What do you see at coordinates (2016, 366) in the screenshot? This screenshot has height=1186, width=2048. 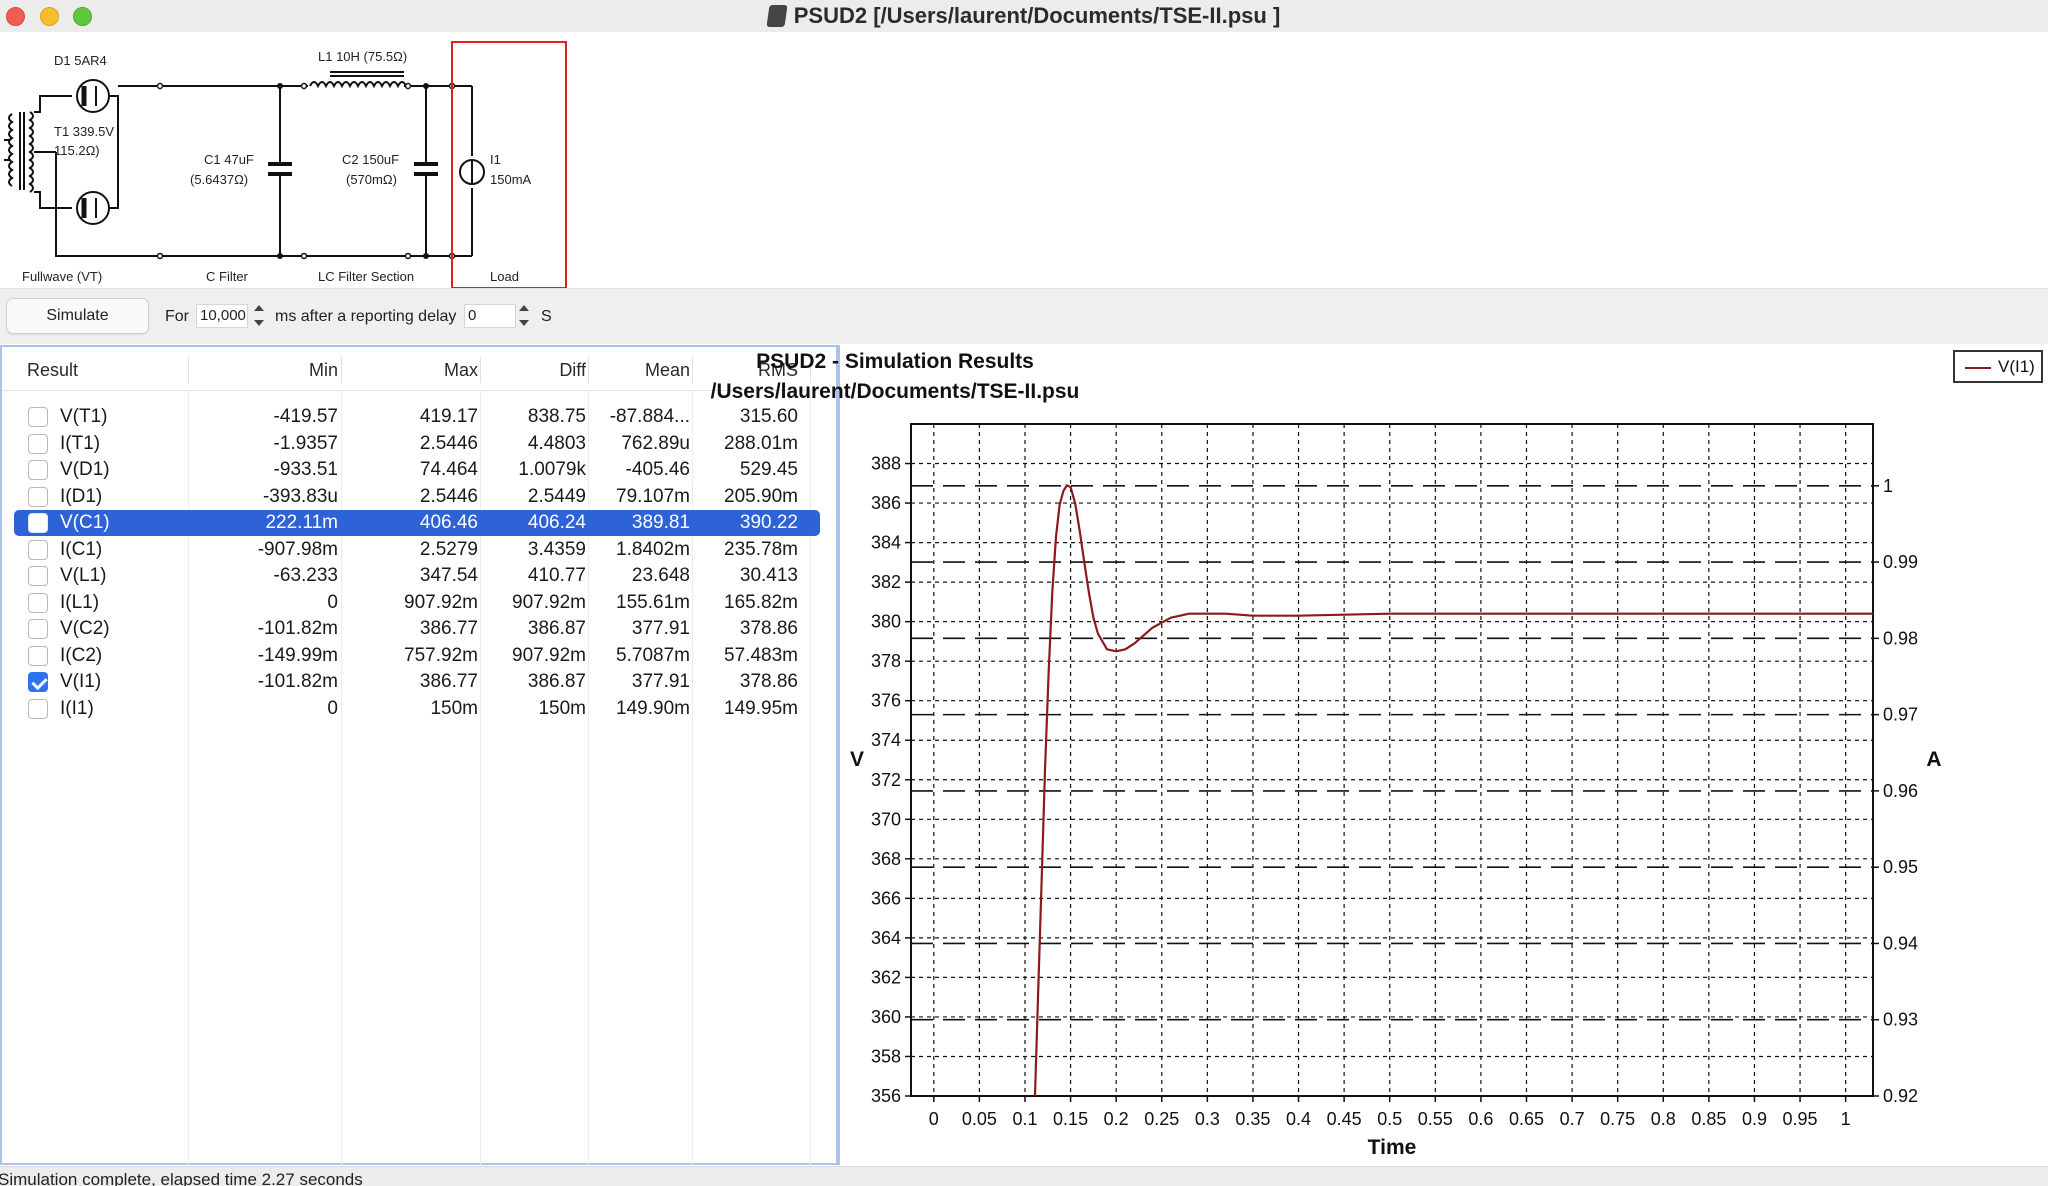 I see `legend-label: V(I1)` at bounding box center [2016, 366].